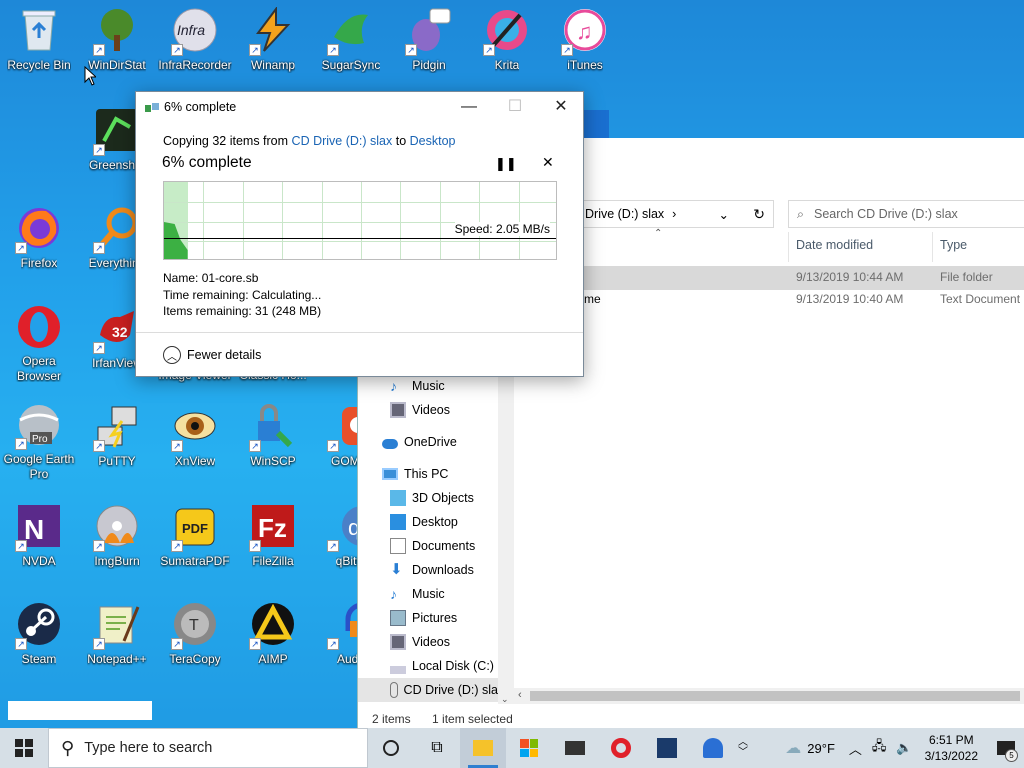 The image size is (1024, 768). What do you see at coordinates (980, 299) in the screenshot?
I see `file-type: Text Document` at bounding box center [980, 299].